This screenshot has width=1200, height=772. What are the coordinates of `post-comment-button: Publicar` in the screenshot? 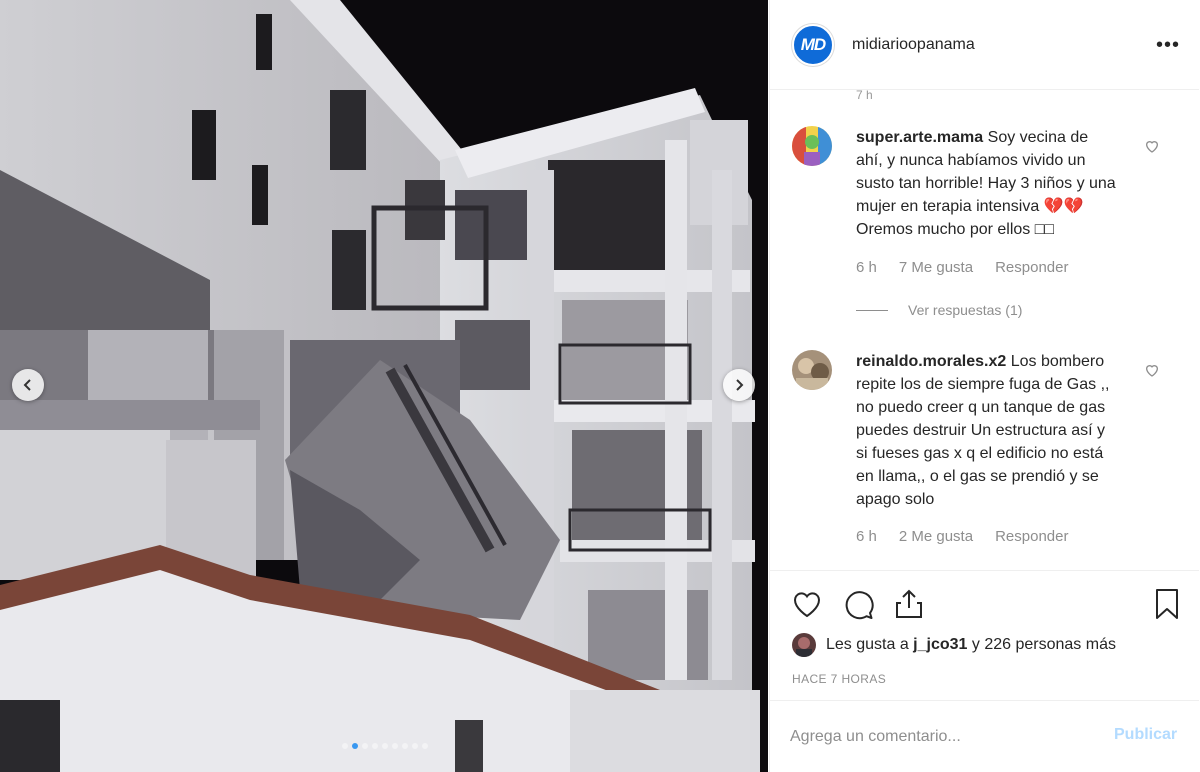 It's located at (1145, 735).